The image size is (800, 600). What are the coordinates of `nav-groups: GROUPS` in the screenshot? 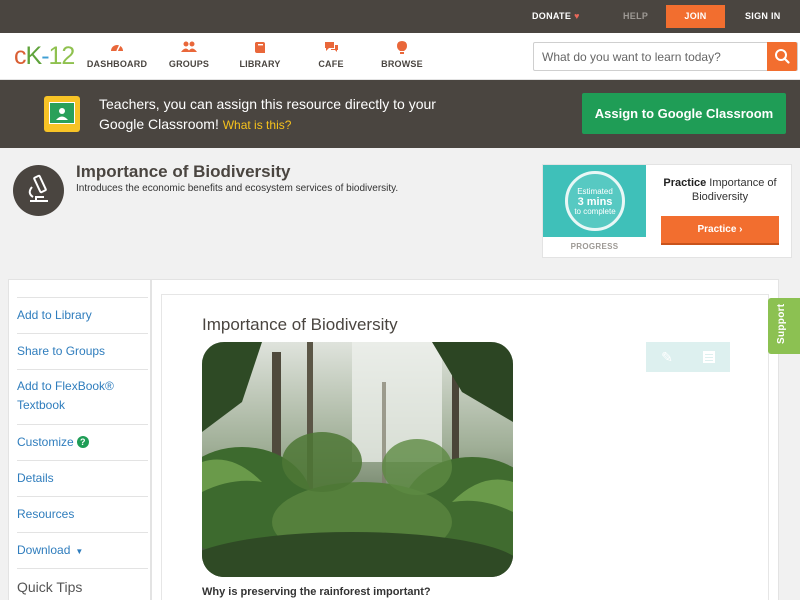 It's located at (189, 55).